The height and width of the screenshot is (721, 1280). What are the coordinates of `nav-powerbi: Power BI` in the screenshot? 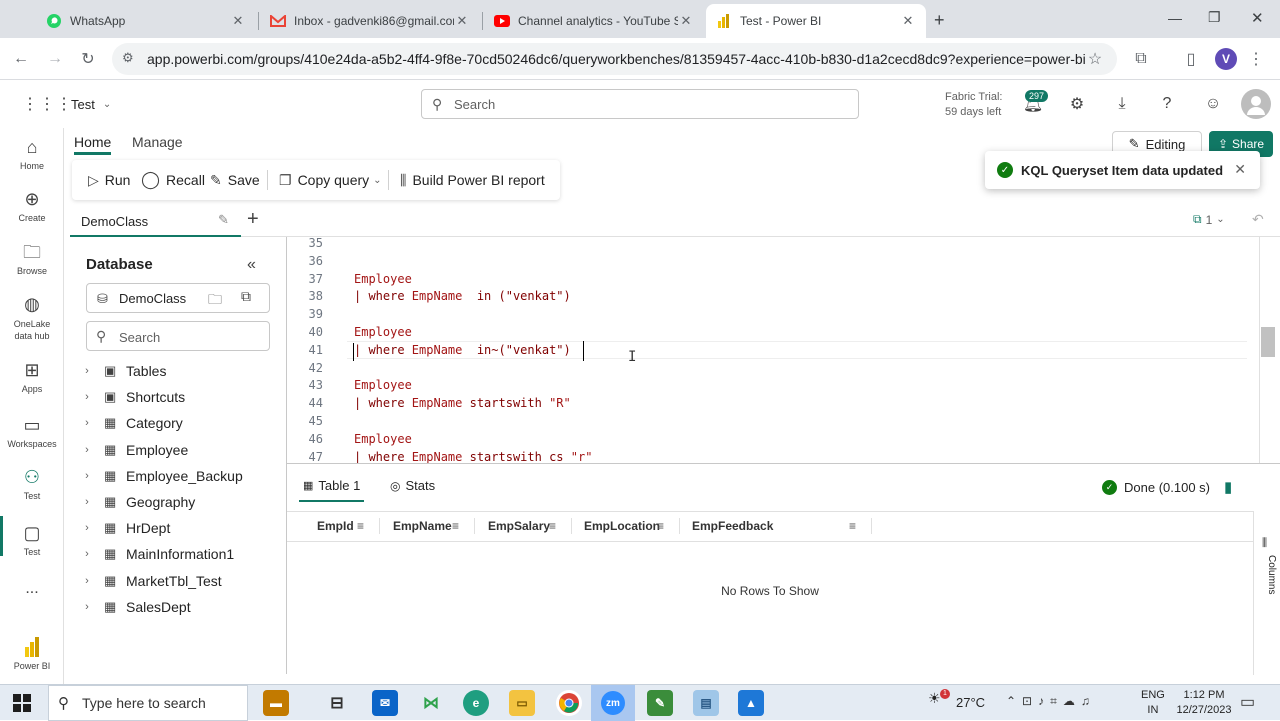 It's located at (32, 653).